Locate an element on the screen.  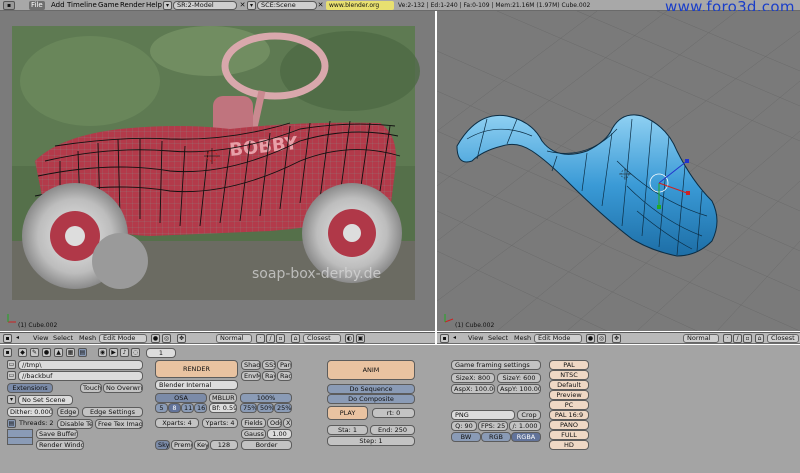
aspx-field: AspX: 100.00 is located at coordinates (473, 389).